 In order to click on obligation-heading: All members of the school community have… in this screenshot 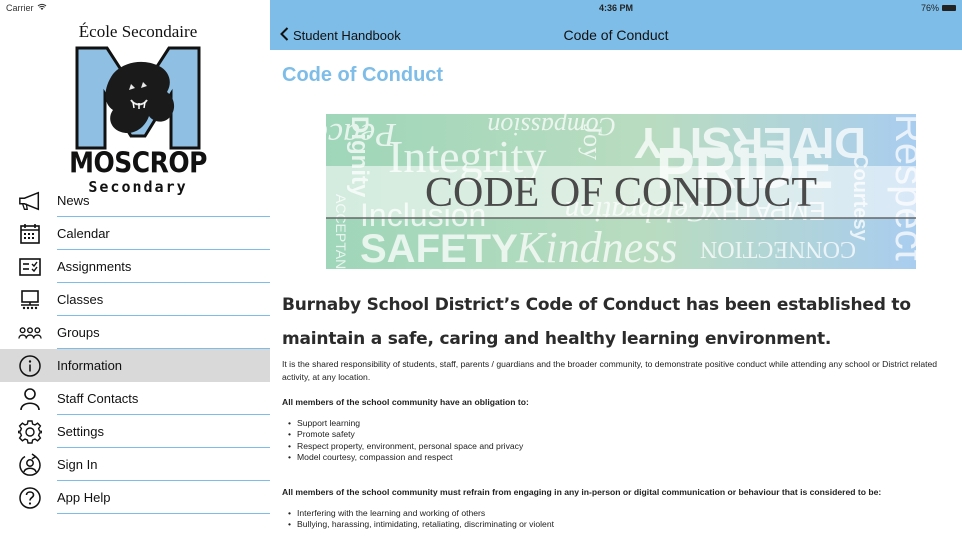, I will do `click(405, 402)`.